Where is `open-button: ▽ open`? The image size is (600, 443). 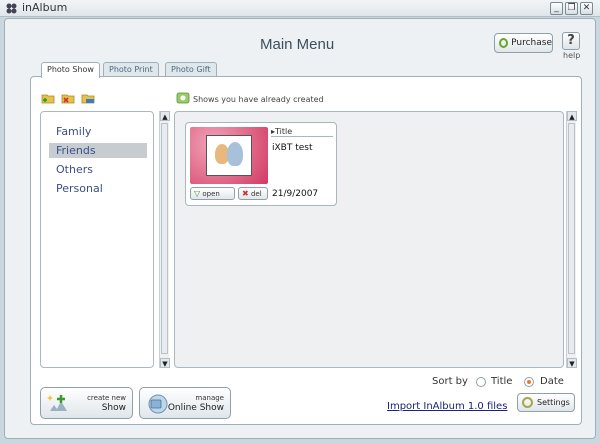 open-button: ▽ open is located at coordinates (212, 193).